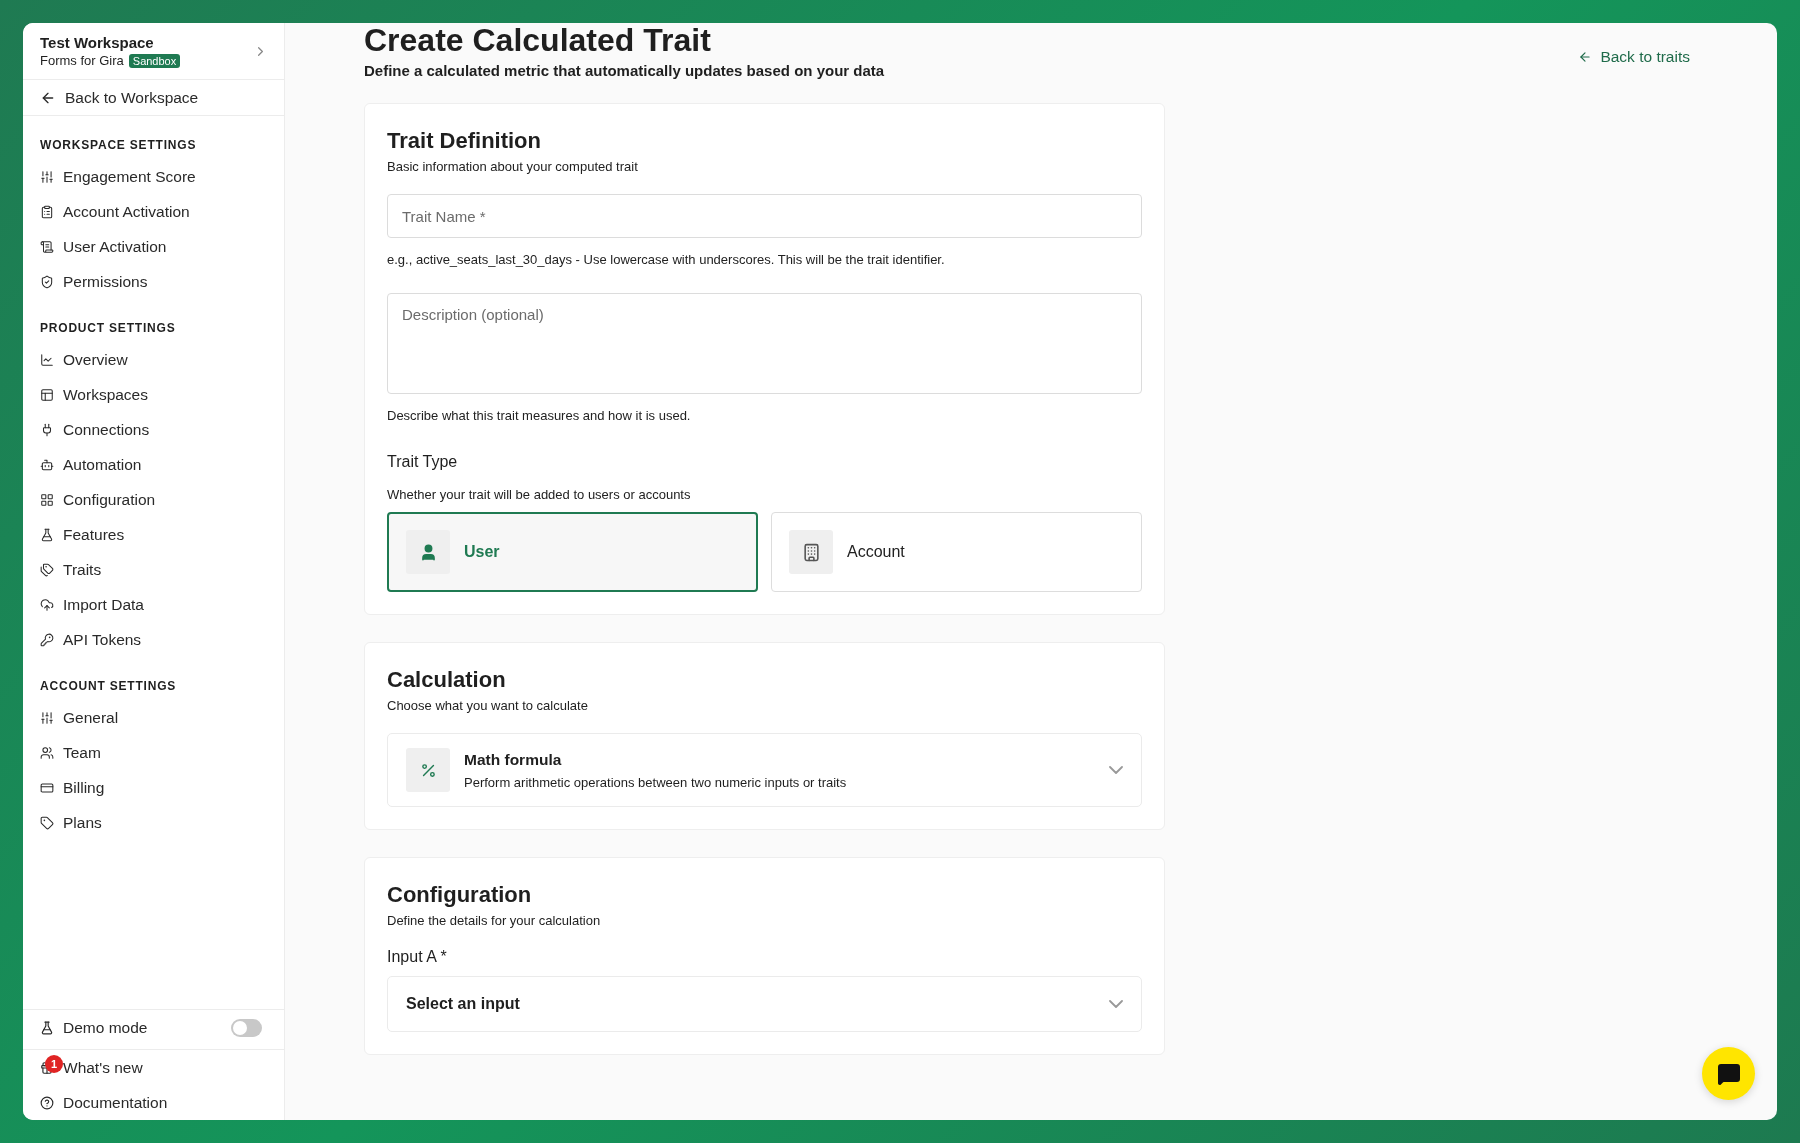 The image size is (1800, 1143). What do you see at coordinates (153, 211) in the screenshot?
I see `sidebar-item: Account Activation` at bounding box center [153, 211].